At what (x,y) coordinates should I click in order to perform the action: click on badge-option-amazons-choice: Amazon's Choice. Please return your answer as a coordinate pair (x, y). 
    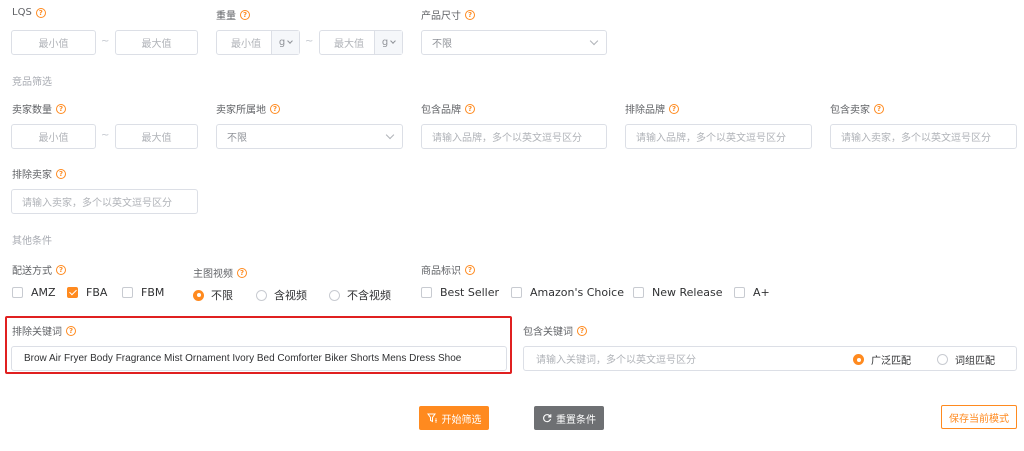
    Looking at the image, I should click on (567, 292).